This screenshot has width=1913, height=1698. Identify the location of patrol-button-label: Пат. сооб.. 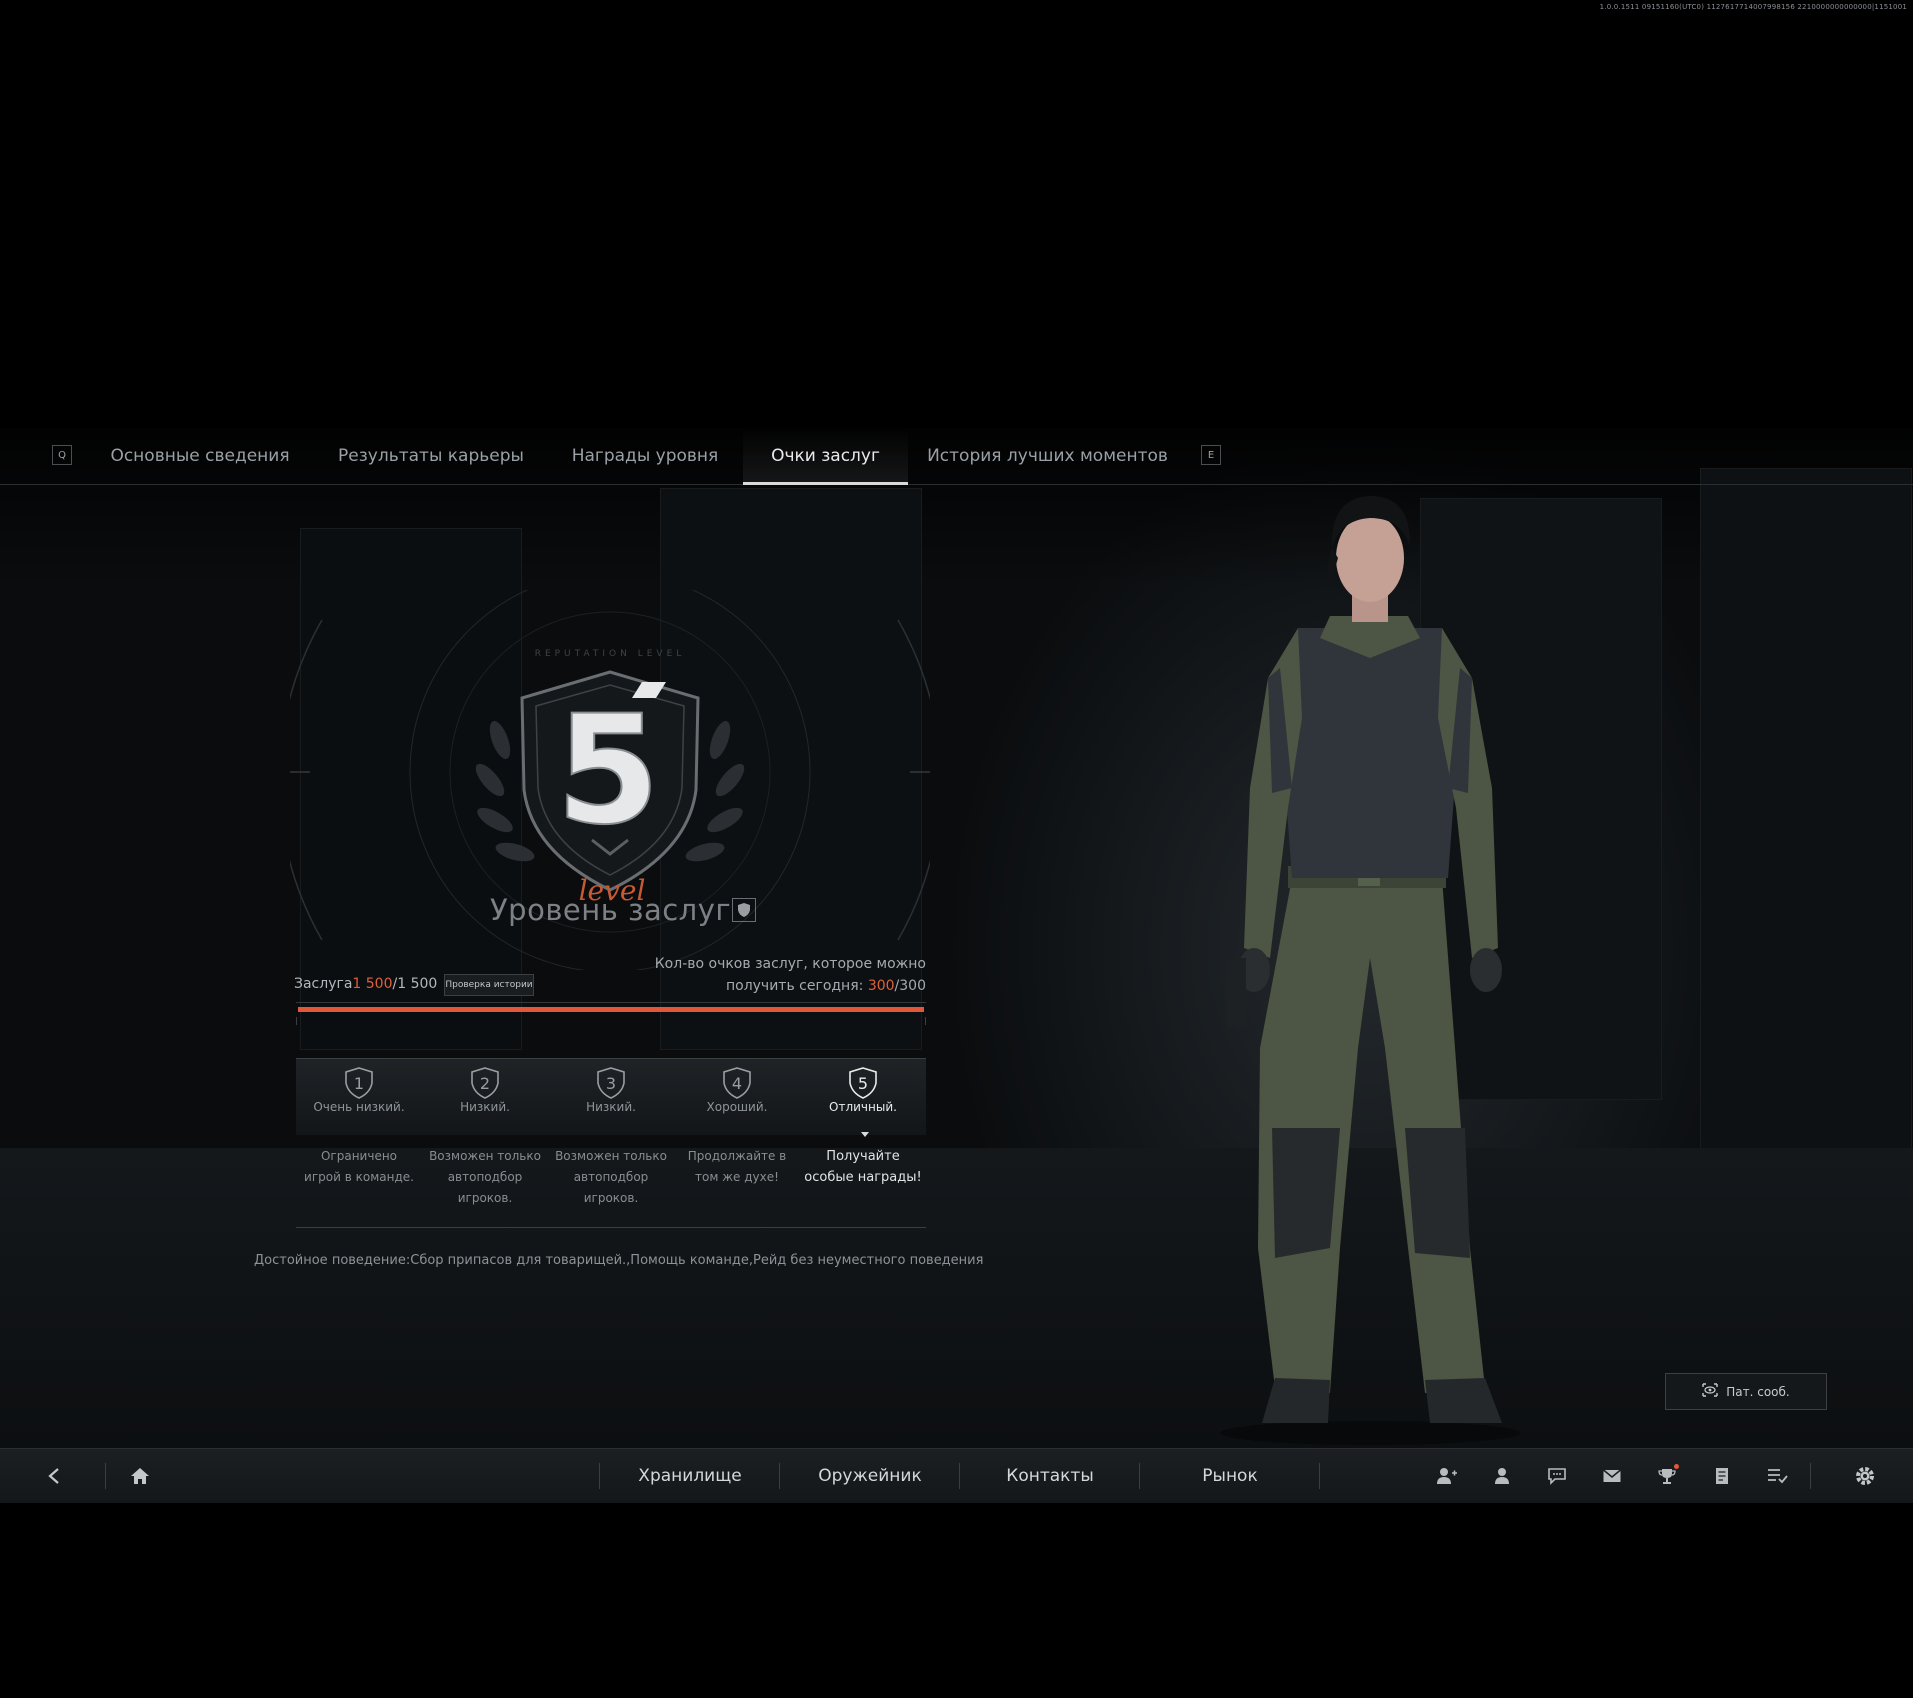
(1758, 1391).